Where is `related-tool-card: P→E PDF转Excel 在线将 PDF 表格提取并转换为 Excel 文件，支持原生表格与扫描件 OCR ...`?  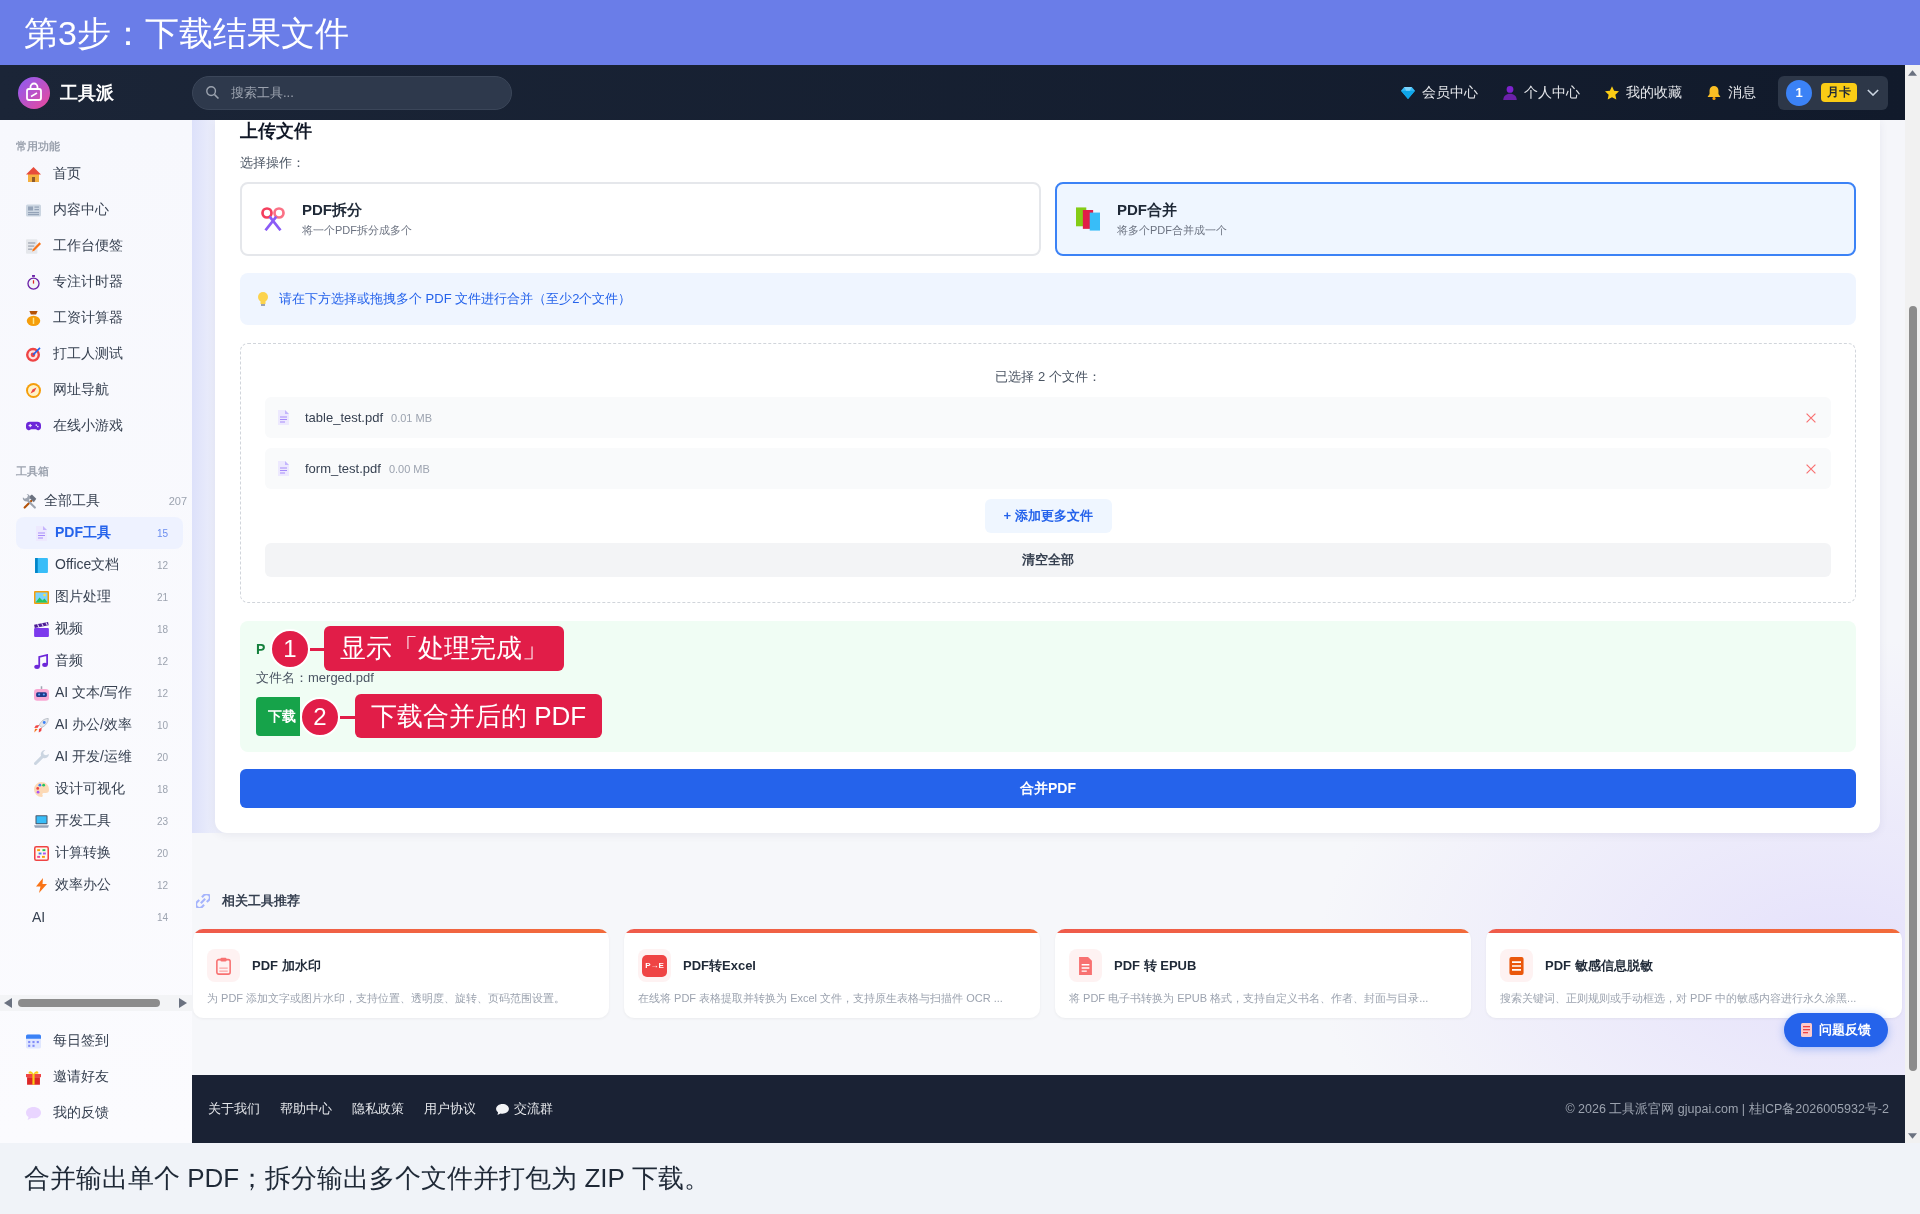 related-tool-card: P→E PDF转Excel 在线将 PDF 表格提取并转换为 Excel 文件，支持原生表格与扫描件 OCR ... is located at coordinates (832, 973).